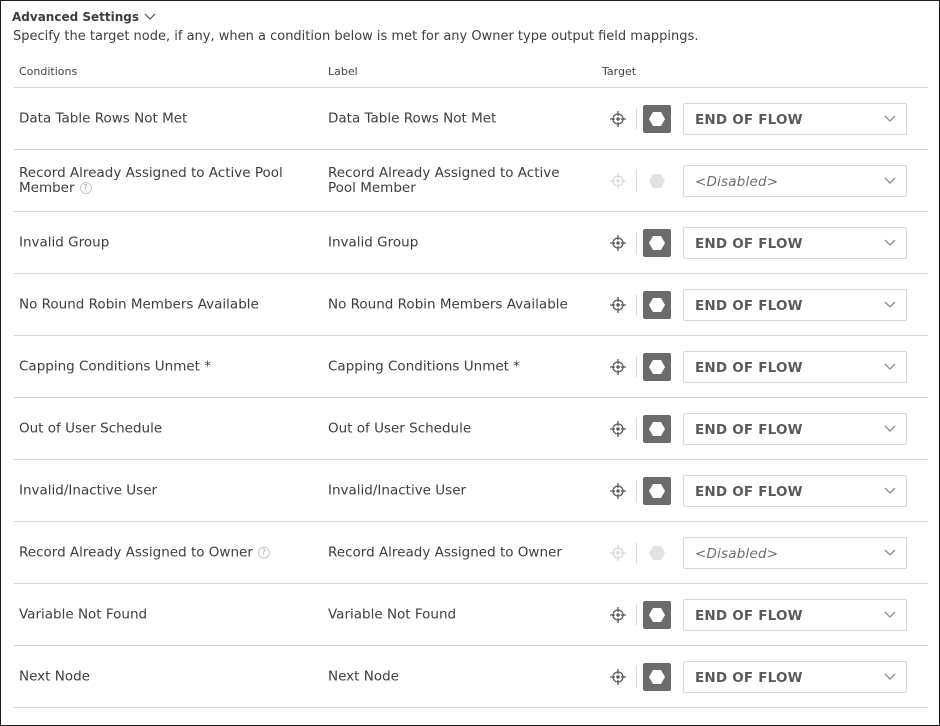  Describe the element at coordinates (363, 676) in the screenshot. I see `label-cell: Next Node` at that location.